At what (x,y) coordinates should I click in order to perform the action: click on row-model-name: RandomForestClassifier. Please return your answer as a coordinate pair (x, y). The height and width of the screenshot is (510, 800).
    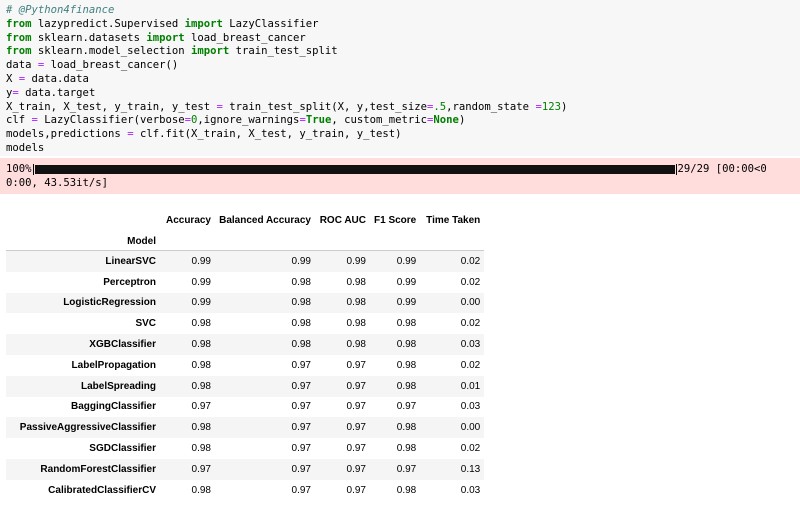
    Looking at the image, I should click on (98, 469).